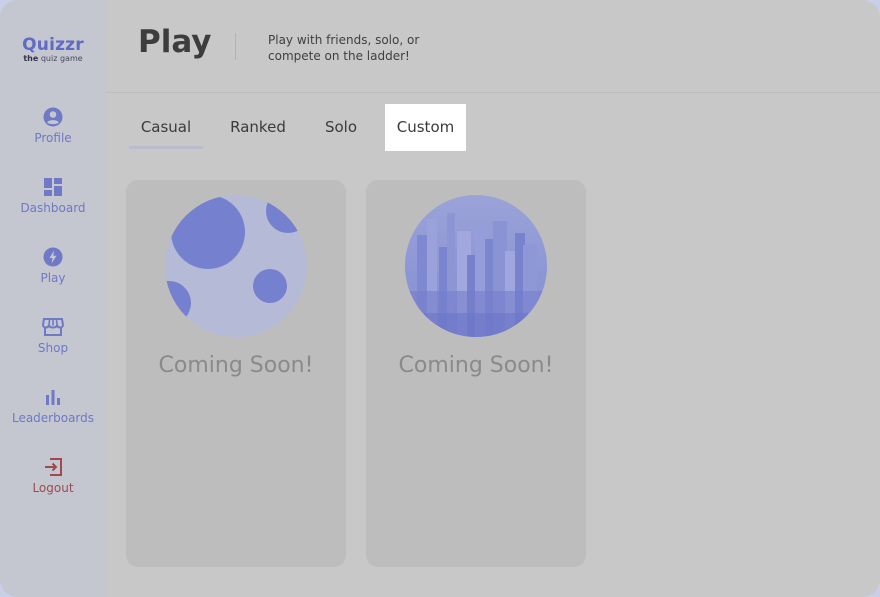  I want to click on tab-solo: Solo, so click(341, 127).